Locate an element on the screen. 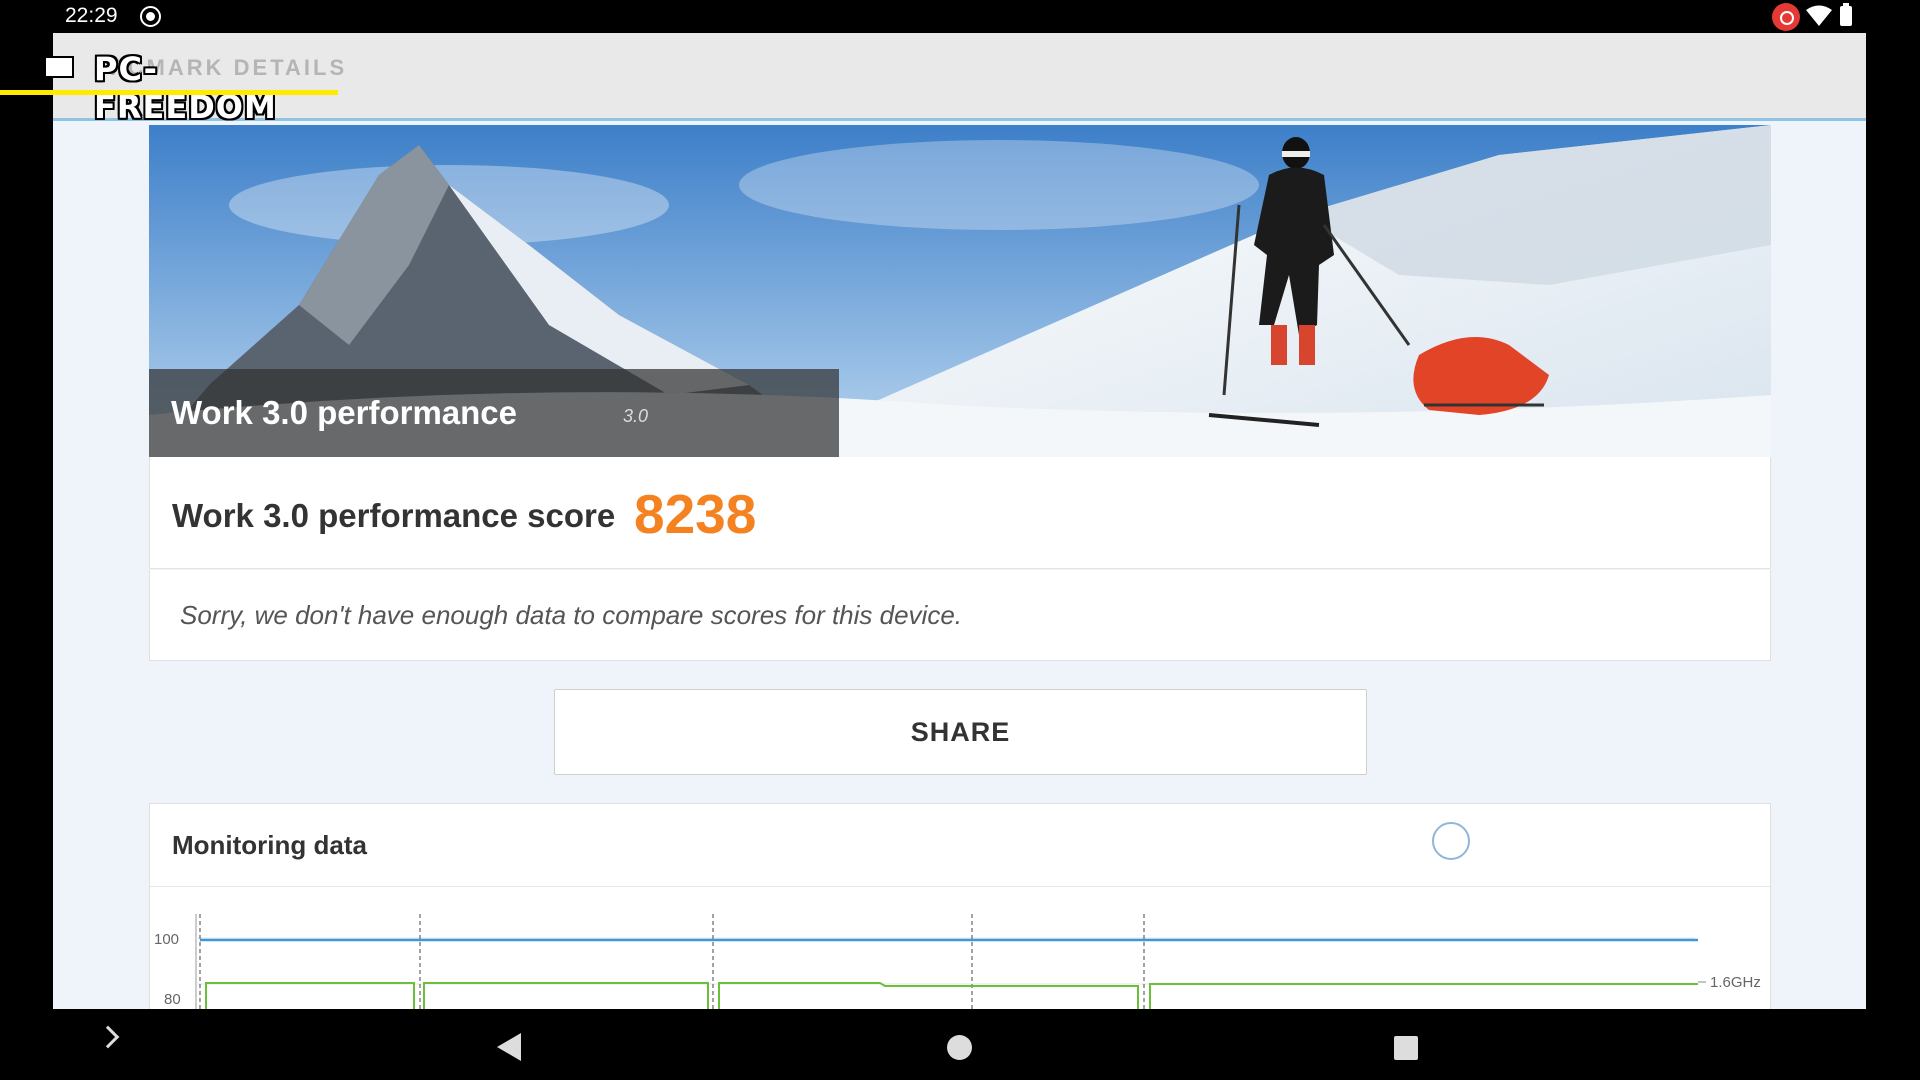 The height and width of the screenshot is (1080, 1920). freq-label: 1.6GHz is located at coordinates (1735, 982).